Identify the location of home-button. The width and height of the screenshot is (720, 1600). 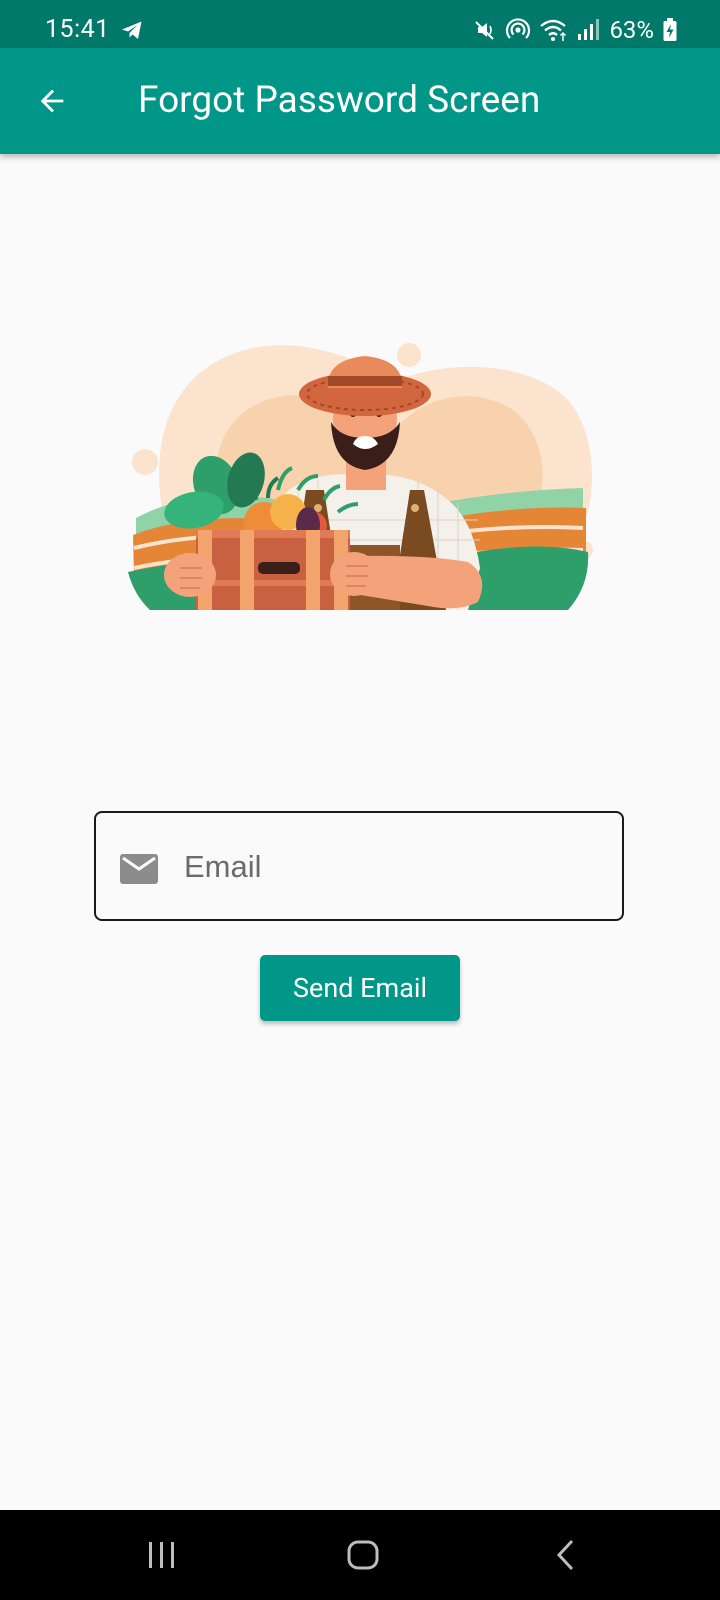
(363, 1555).